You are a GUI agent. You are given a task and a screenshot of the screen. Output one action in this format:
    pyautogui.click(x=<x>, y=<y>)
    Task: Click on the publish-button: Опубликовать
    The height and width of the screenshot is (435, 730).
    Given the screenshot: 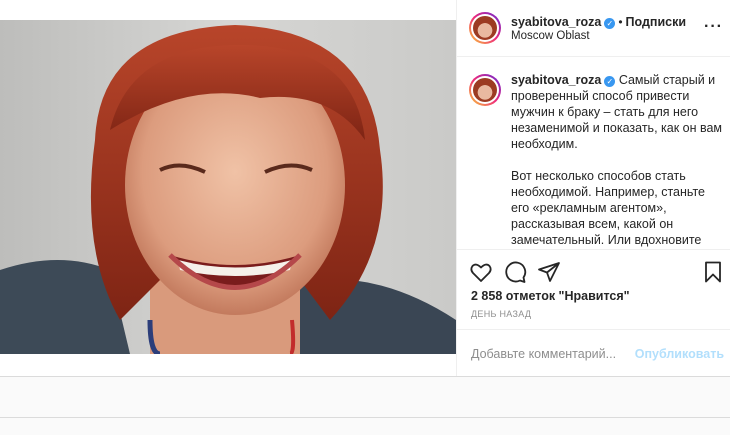 What is the action you would take?
    pyautogui.click(x=679, y=354)
    